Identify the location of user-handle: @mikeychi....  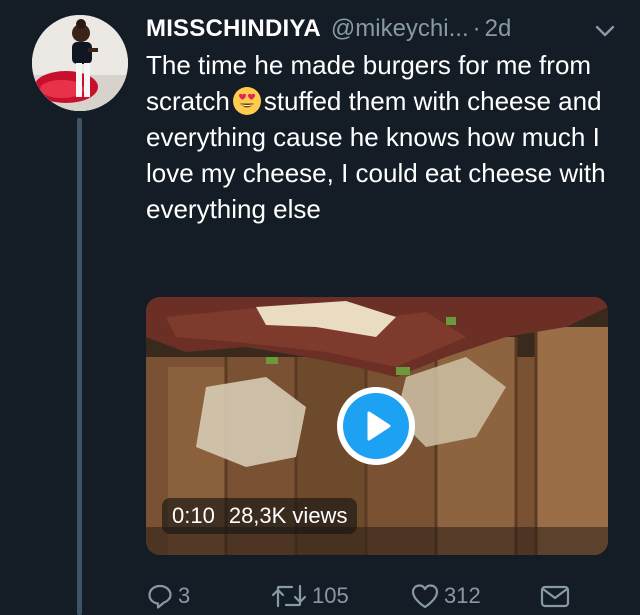
(400, 29).